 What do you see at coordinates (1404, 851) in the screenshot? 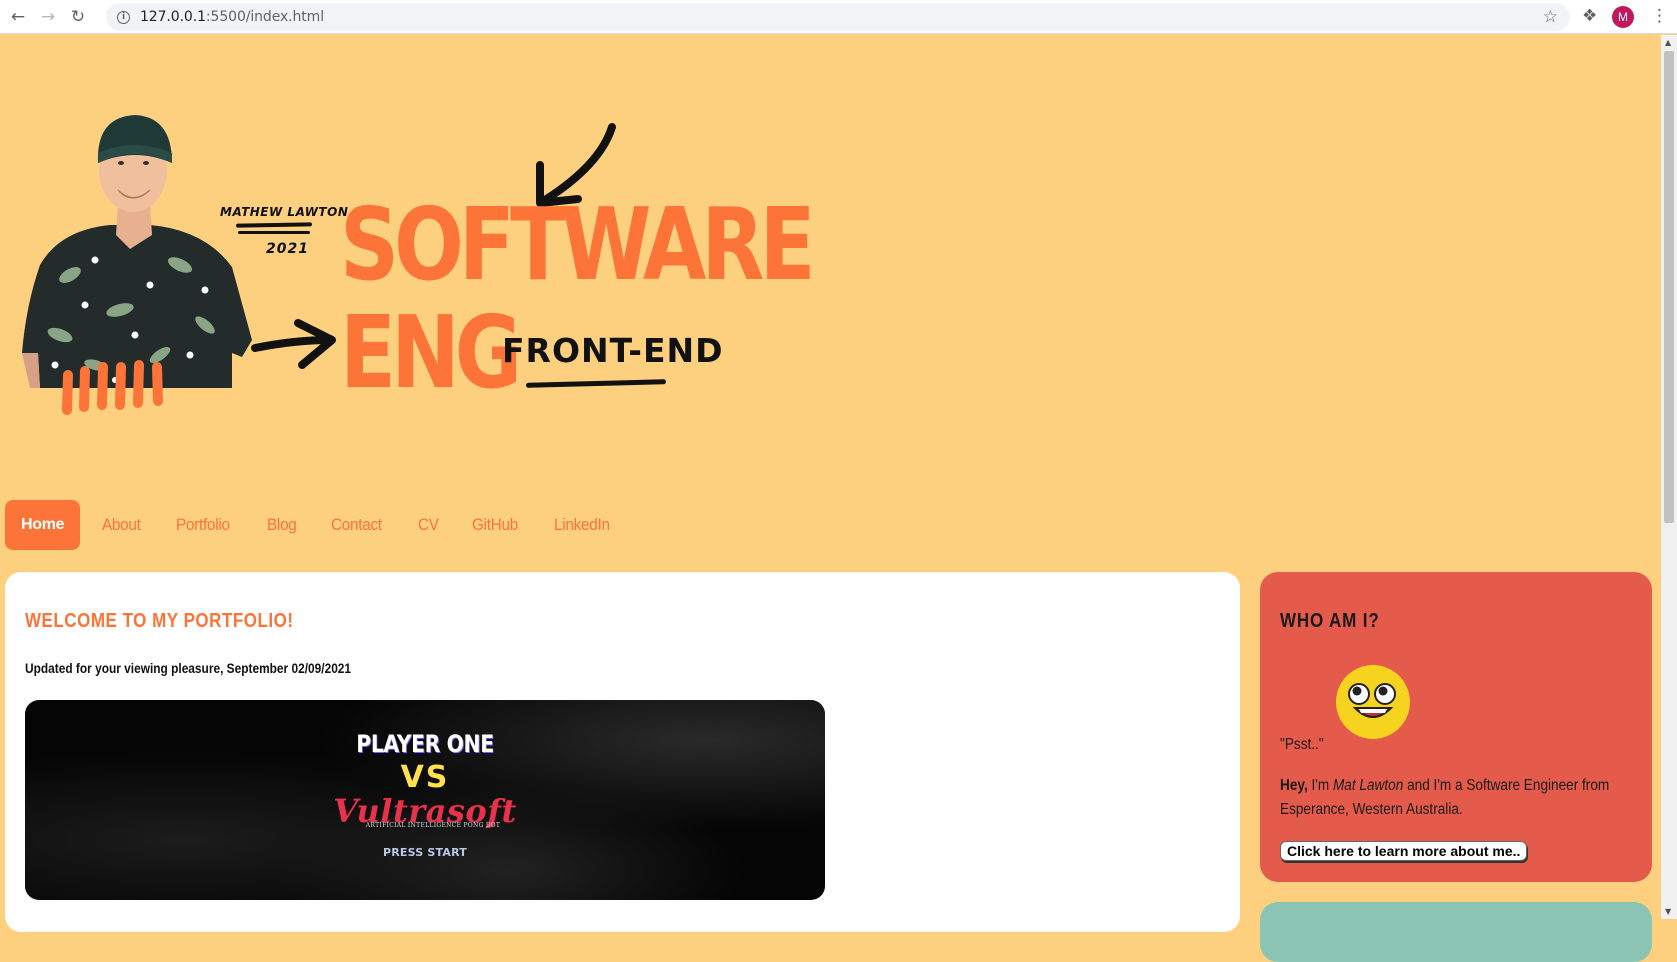
I see `learn-more-button: Click here to learn more about me..` at bounding box center [1404, 851].